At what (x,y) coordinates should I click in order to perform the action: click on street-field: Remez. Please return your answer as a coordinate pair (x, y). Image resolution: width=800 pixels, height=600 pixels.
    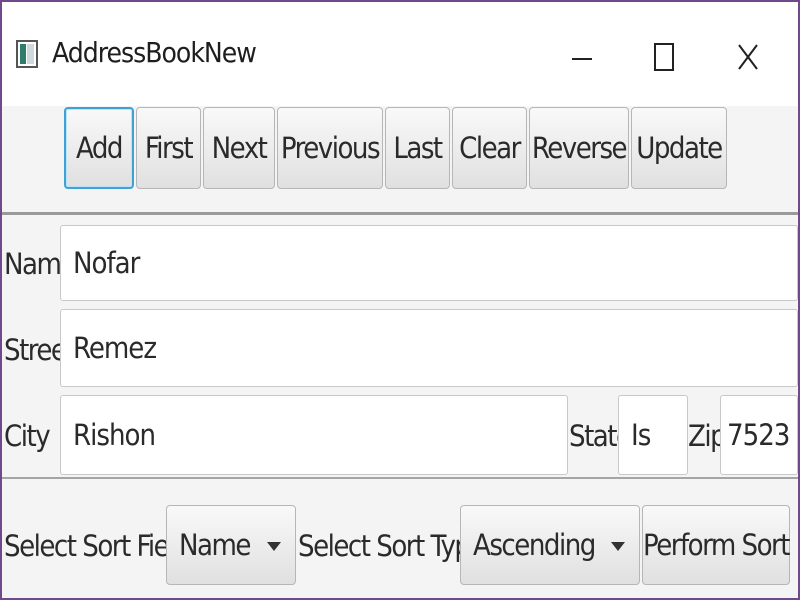
    Looking at the image, I should click on (429, 348).